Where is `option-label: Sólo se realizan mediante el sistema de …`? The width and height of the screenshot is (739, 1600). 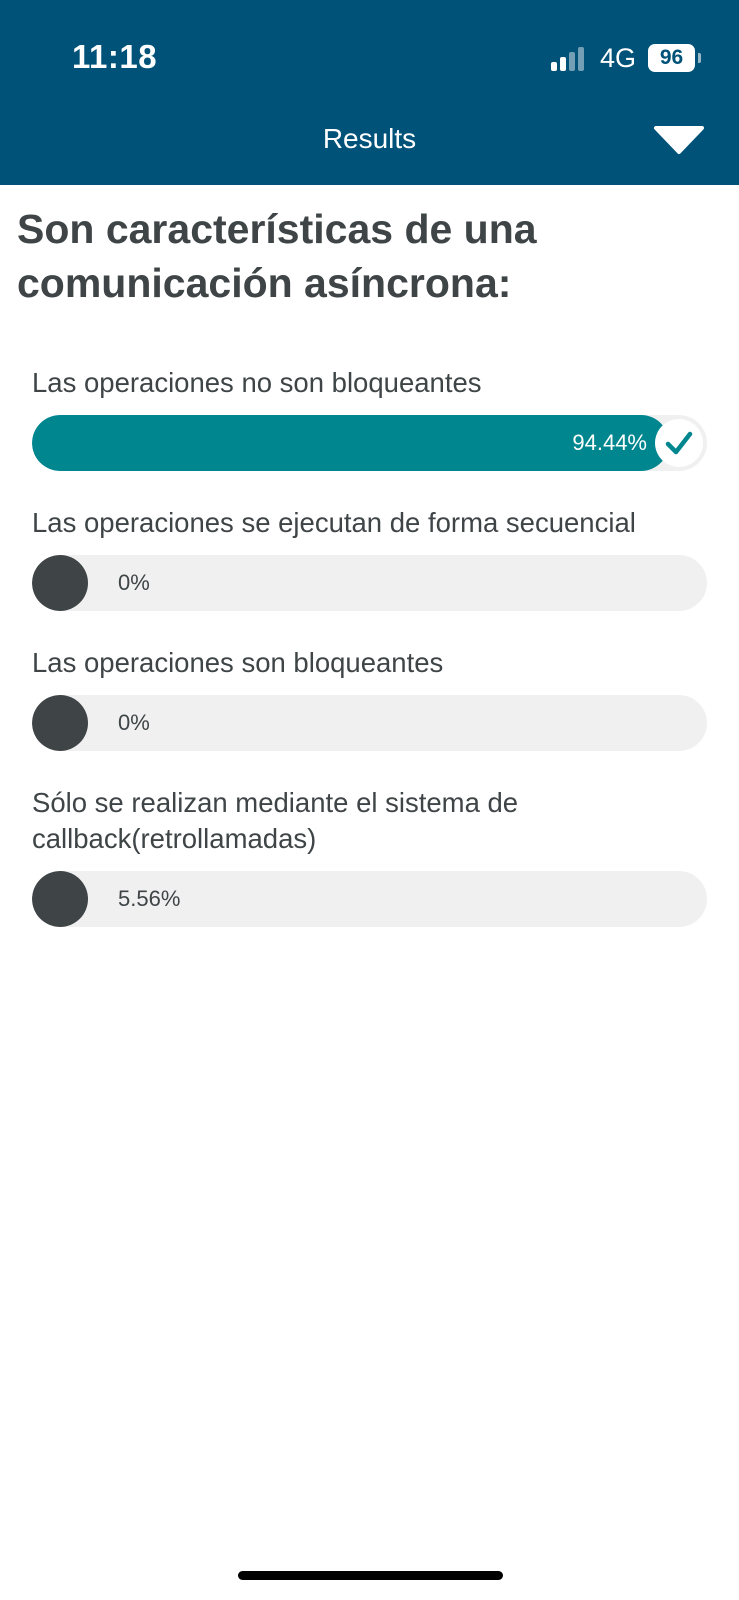 option-label: Sólo se realizan mediante el sistema de … is located at coordinates (275, 820).